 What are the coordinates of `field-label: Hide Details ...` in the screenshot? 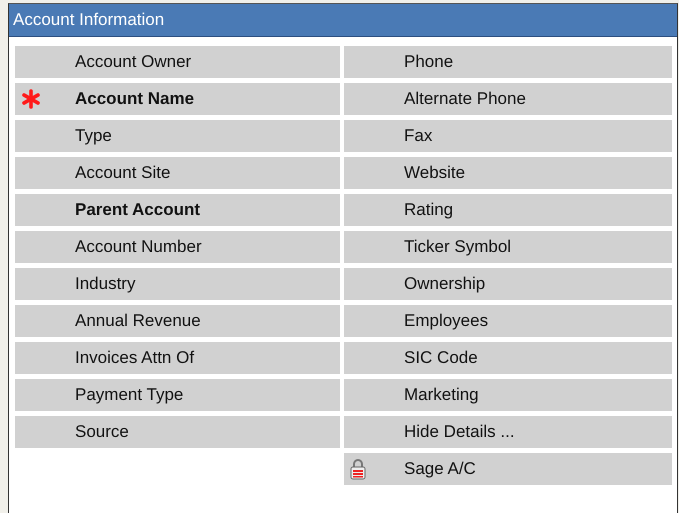 It's located at (459, 432).